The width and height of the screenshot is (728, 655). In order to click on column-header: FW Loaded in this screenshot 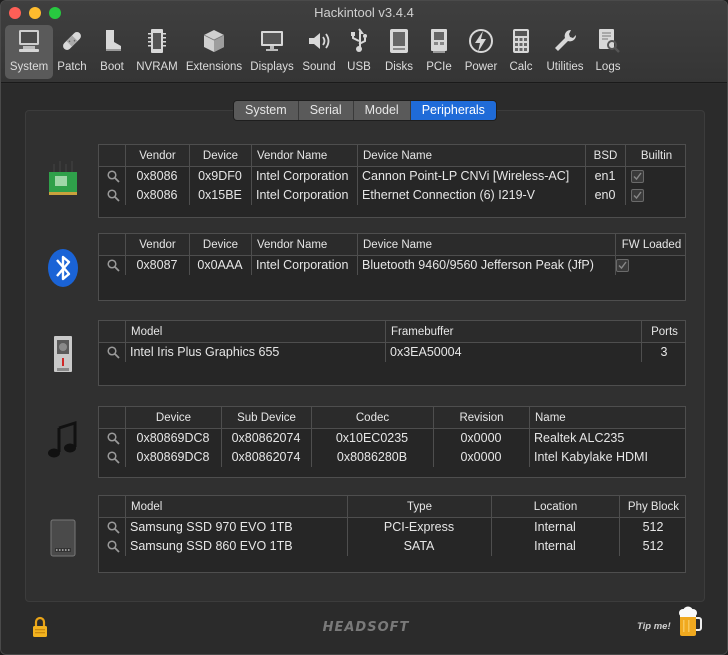, I will do `click(651, 245)`.